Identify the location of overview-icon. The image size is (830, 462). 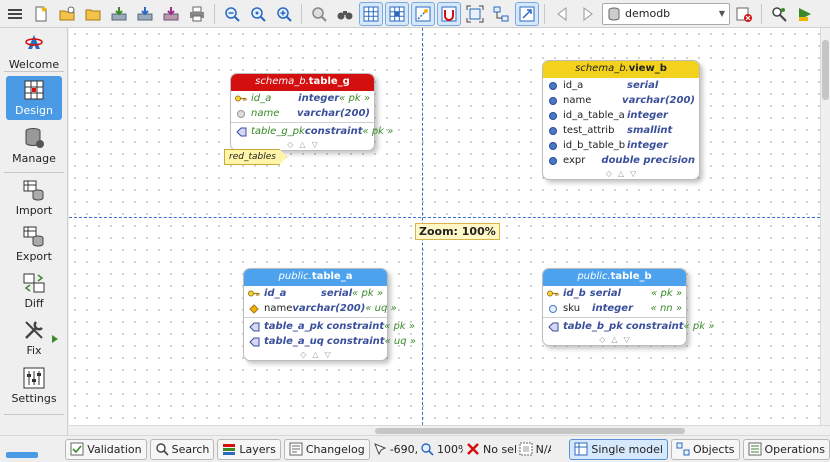
(449, 13).